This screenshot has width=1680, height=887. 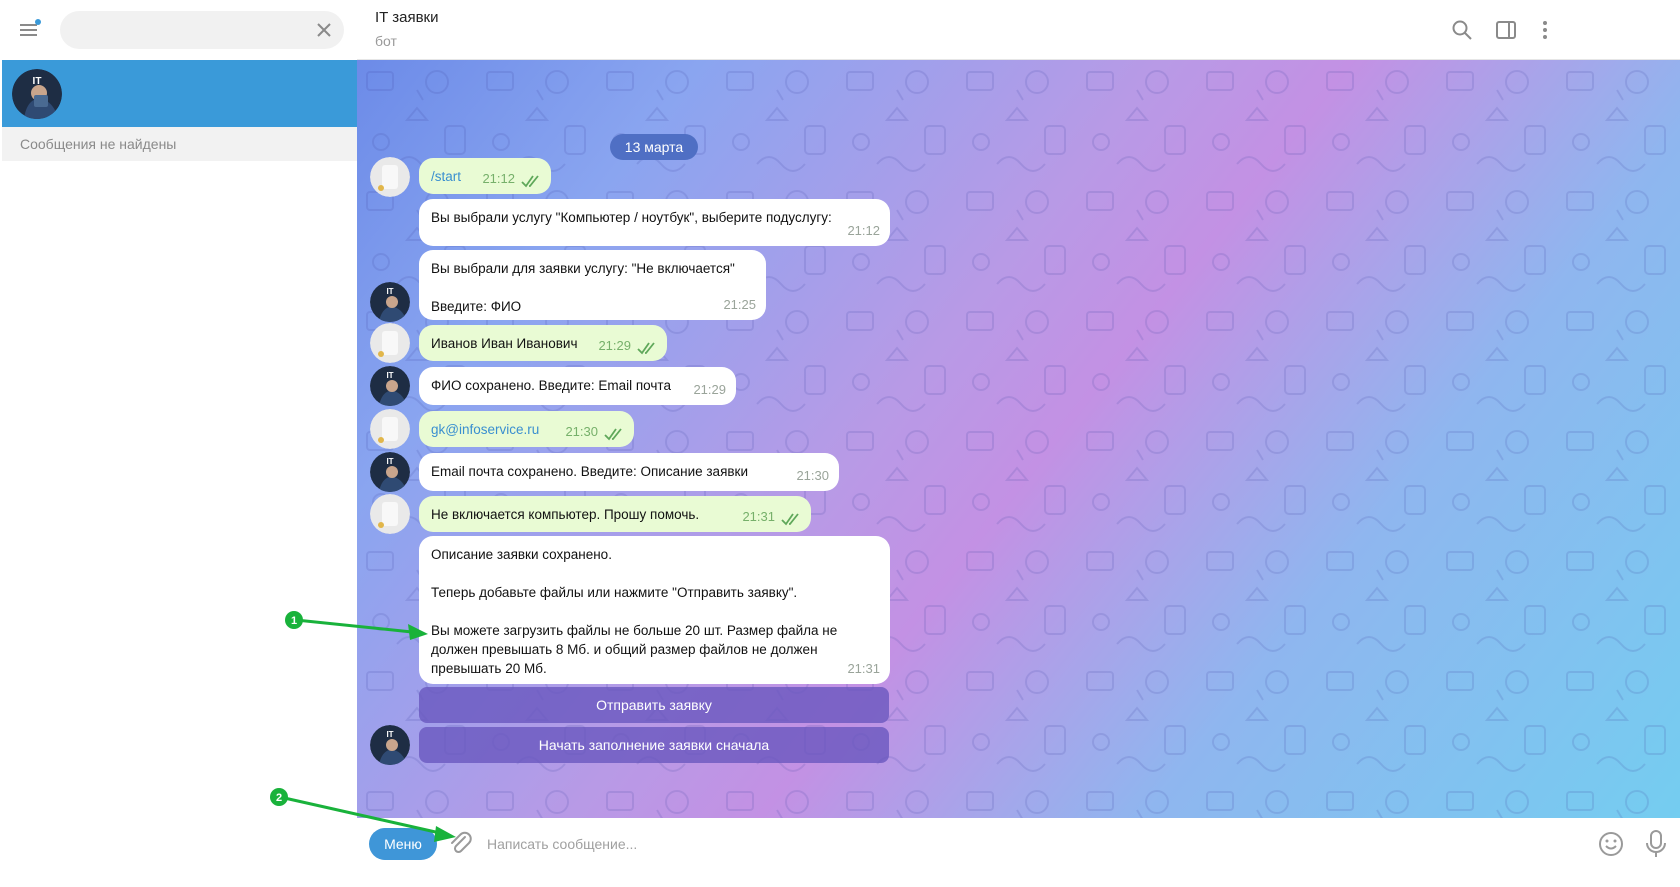 I want to click on menu-icon, so click(x=30, y=30).